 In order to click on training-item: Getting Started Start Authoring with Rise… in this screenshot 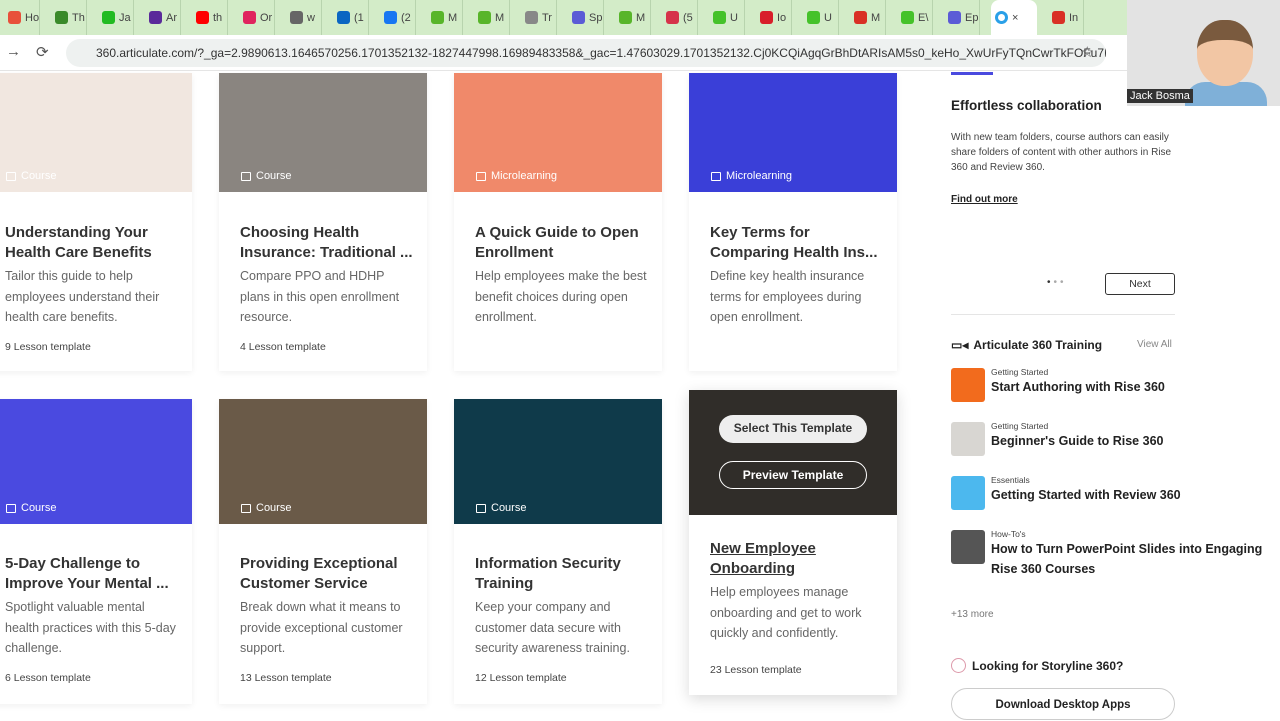, I will do `click(1058, 384)`.